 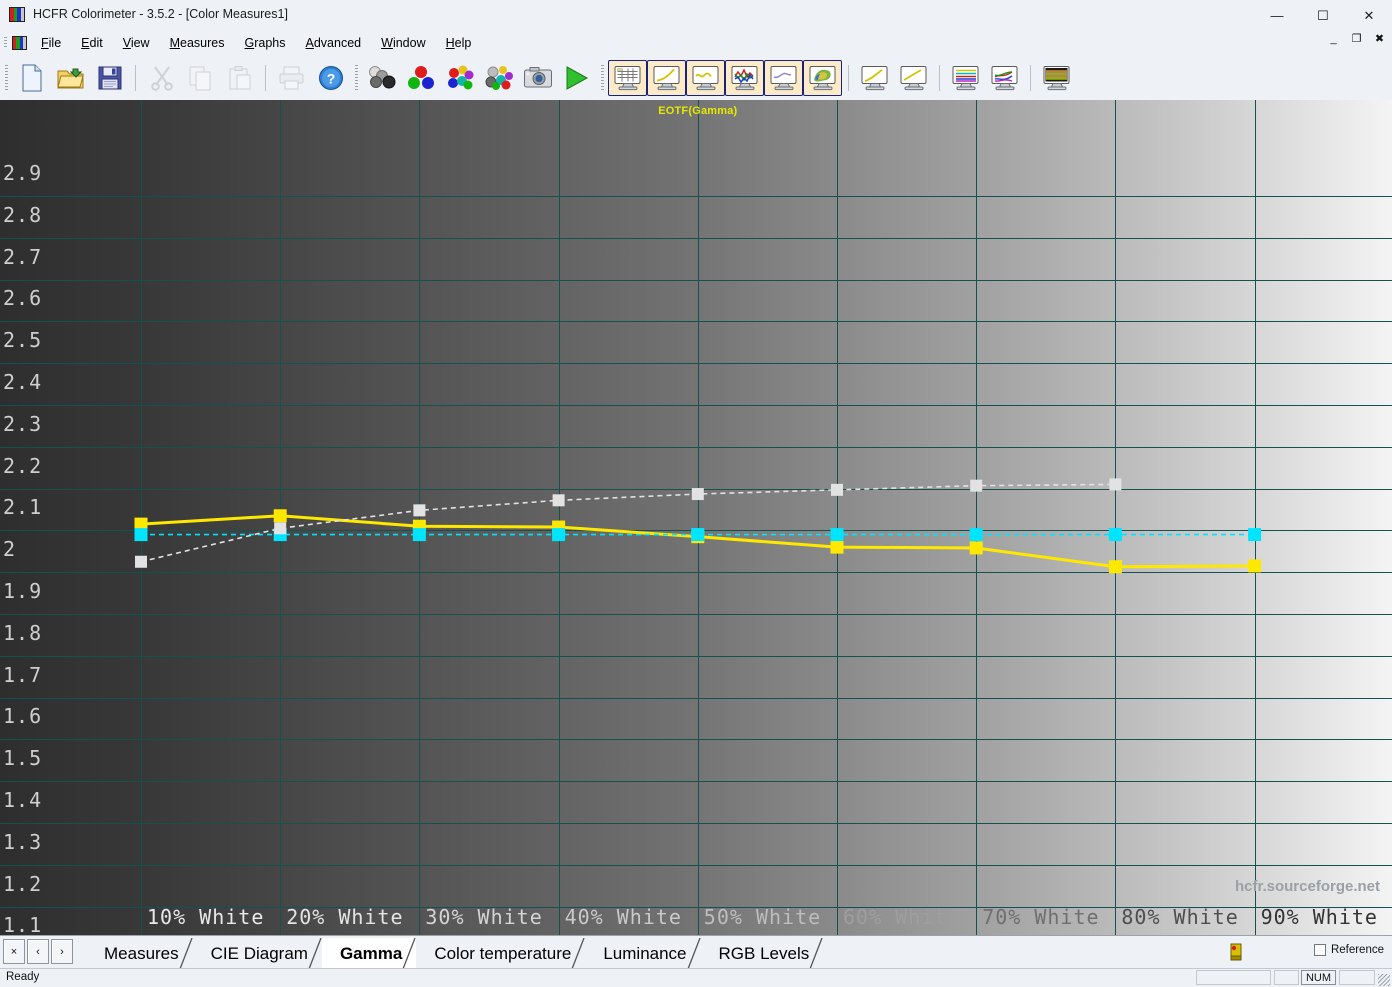 I want to click on reference-checkbox-group: Reference, so click(x=1348, y=950).